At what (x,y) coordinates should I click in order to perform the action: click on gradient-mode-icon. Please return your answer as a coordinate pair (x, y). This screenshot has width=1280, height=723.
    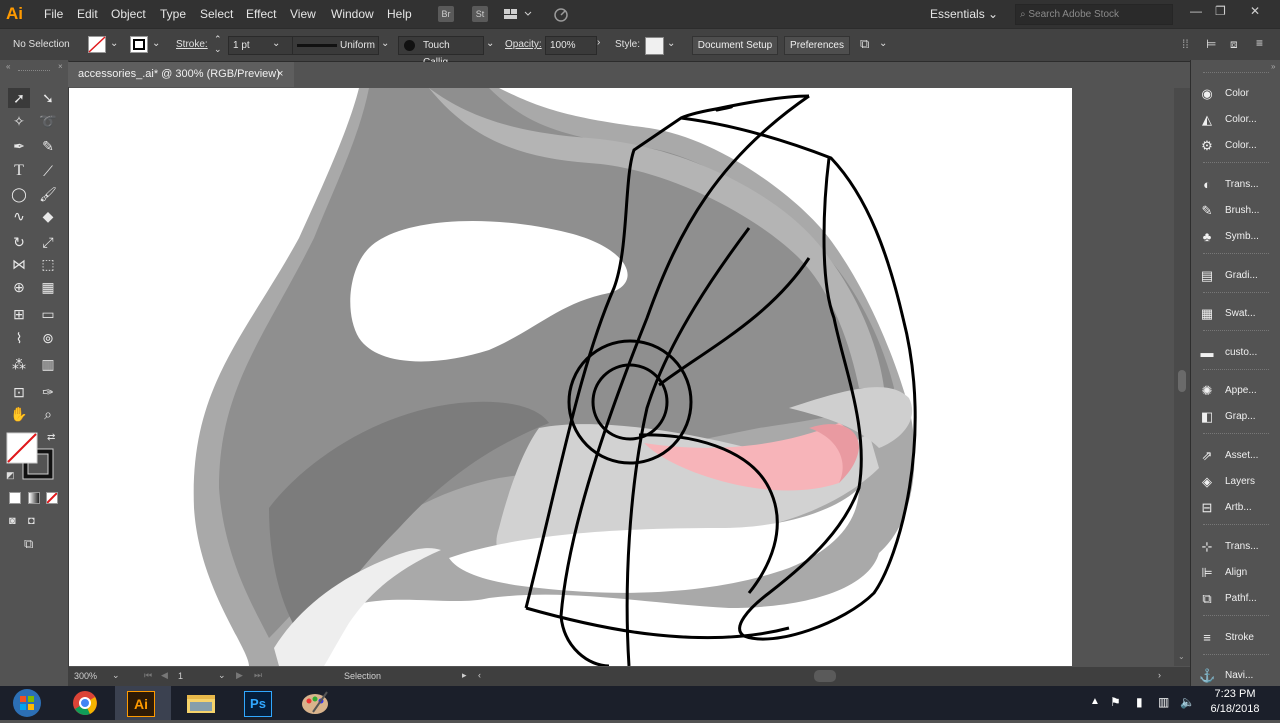
    Looking at the image, I should click on (34, 498).